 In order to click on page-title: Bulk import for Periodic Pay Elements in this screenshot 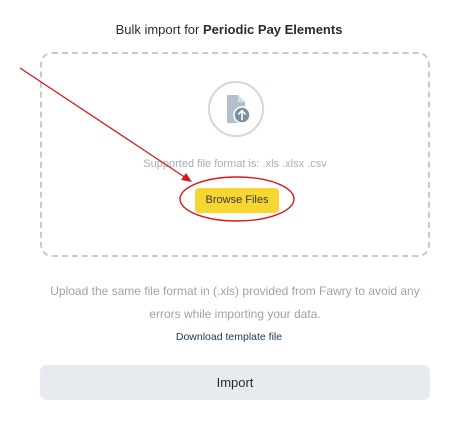, I will do `click(229, 29)`.